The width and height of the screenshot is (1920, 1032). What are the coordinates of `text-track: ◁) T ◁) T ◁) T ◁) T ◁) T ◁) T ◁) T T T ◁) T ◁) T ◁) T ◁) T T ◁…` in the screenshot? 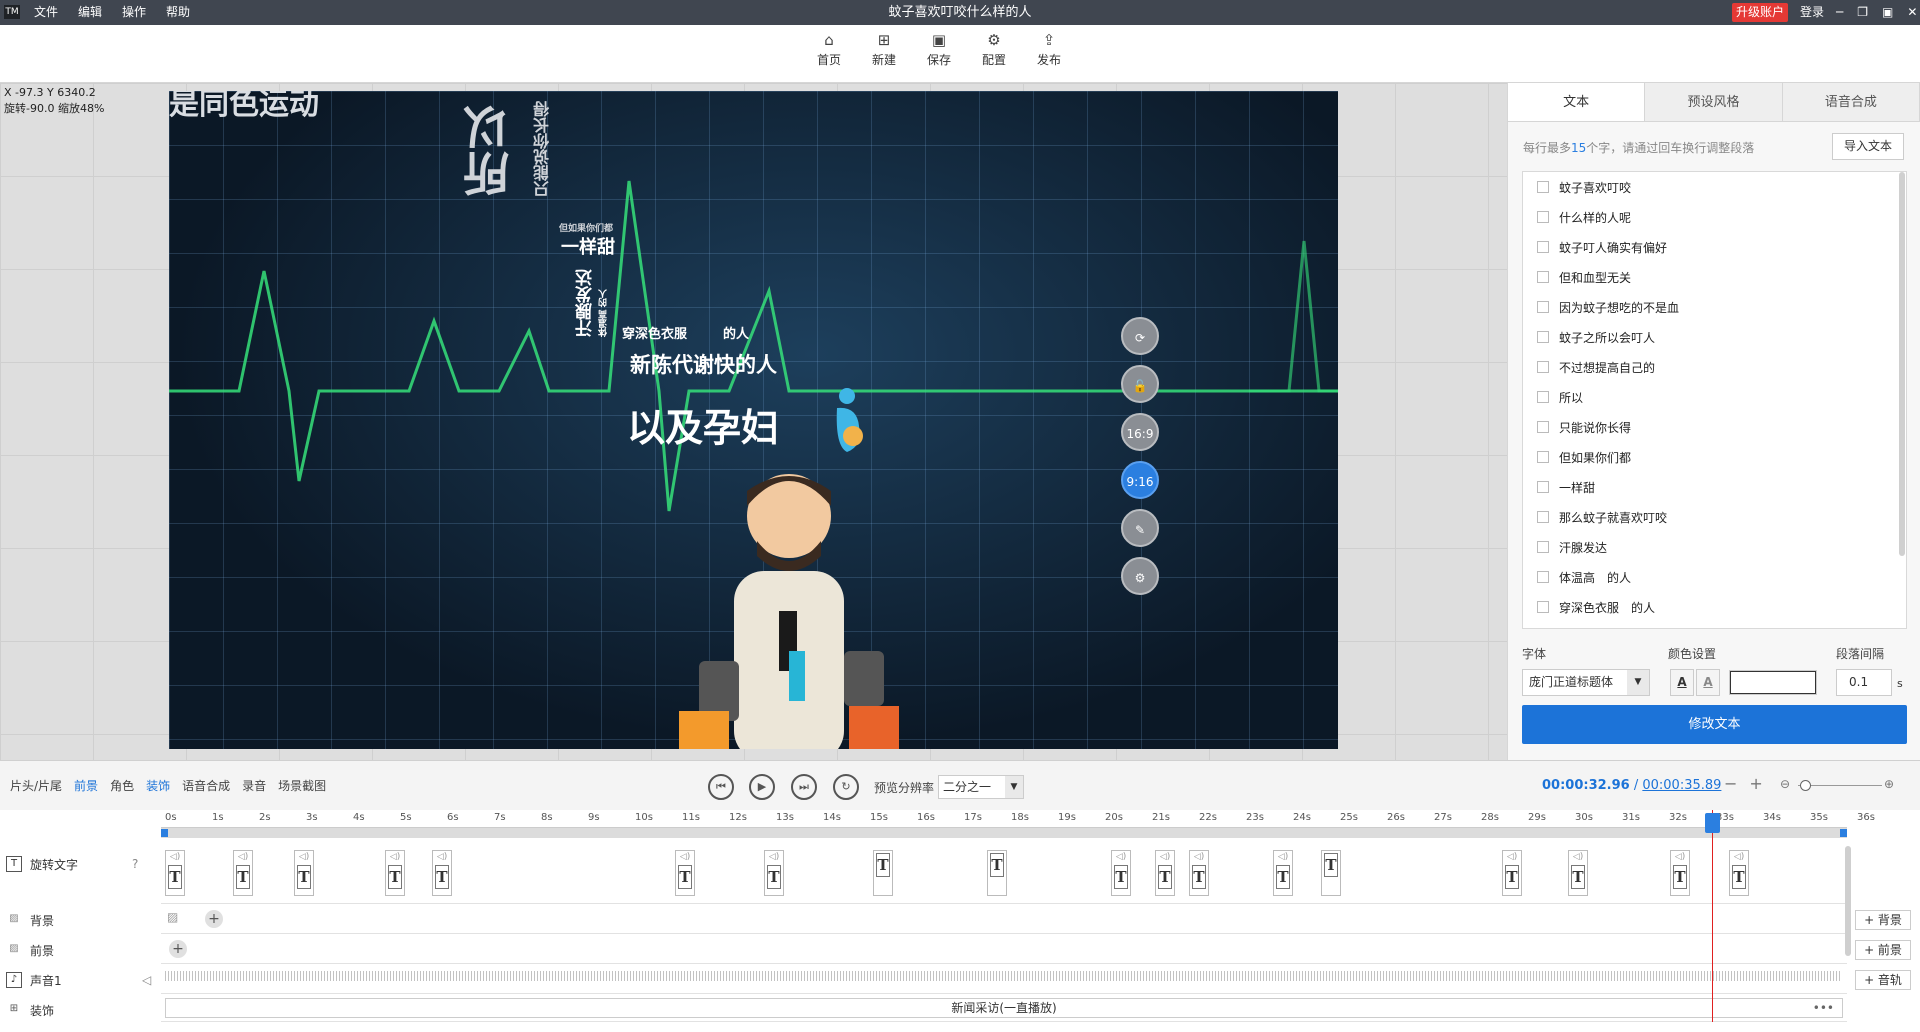 It's located at (1004, 873).